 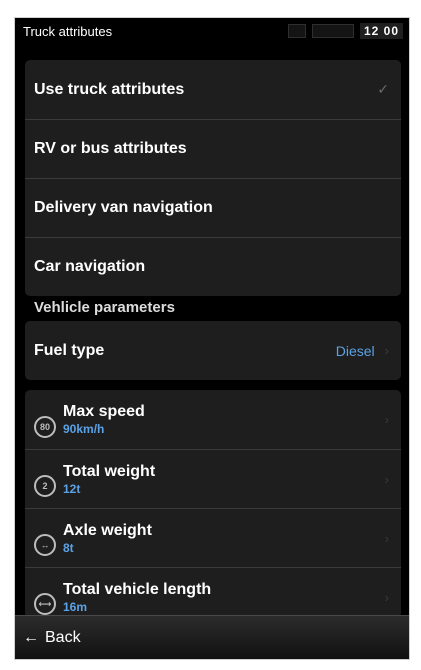 I want to click on param-row-vehicle-length: ⟷ Total vehicle length 16m ›, so click(x=213, y=592).